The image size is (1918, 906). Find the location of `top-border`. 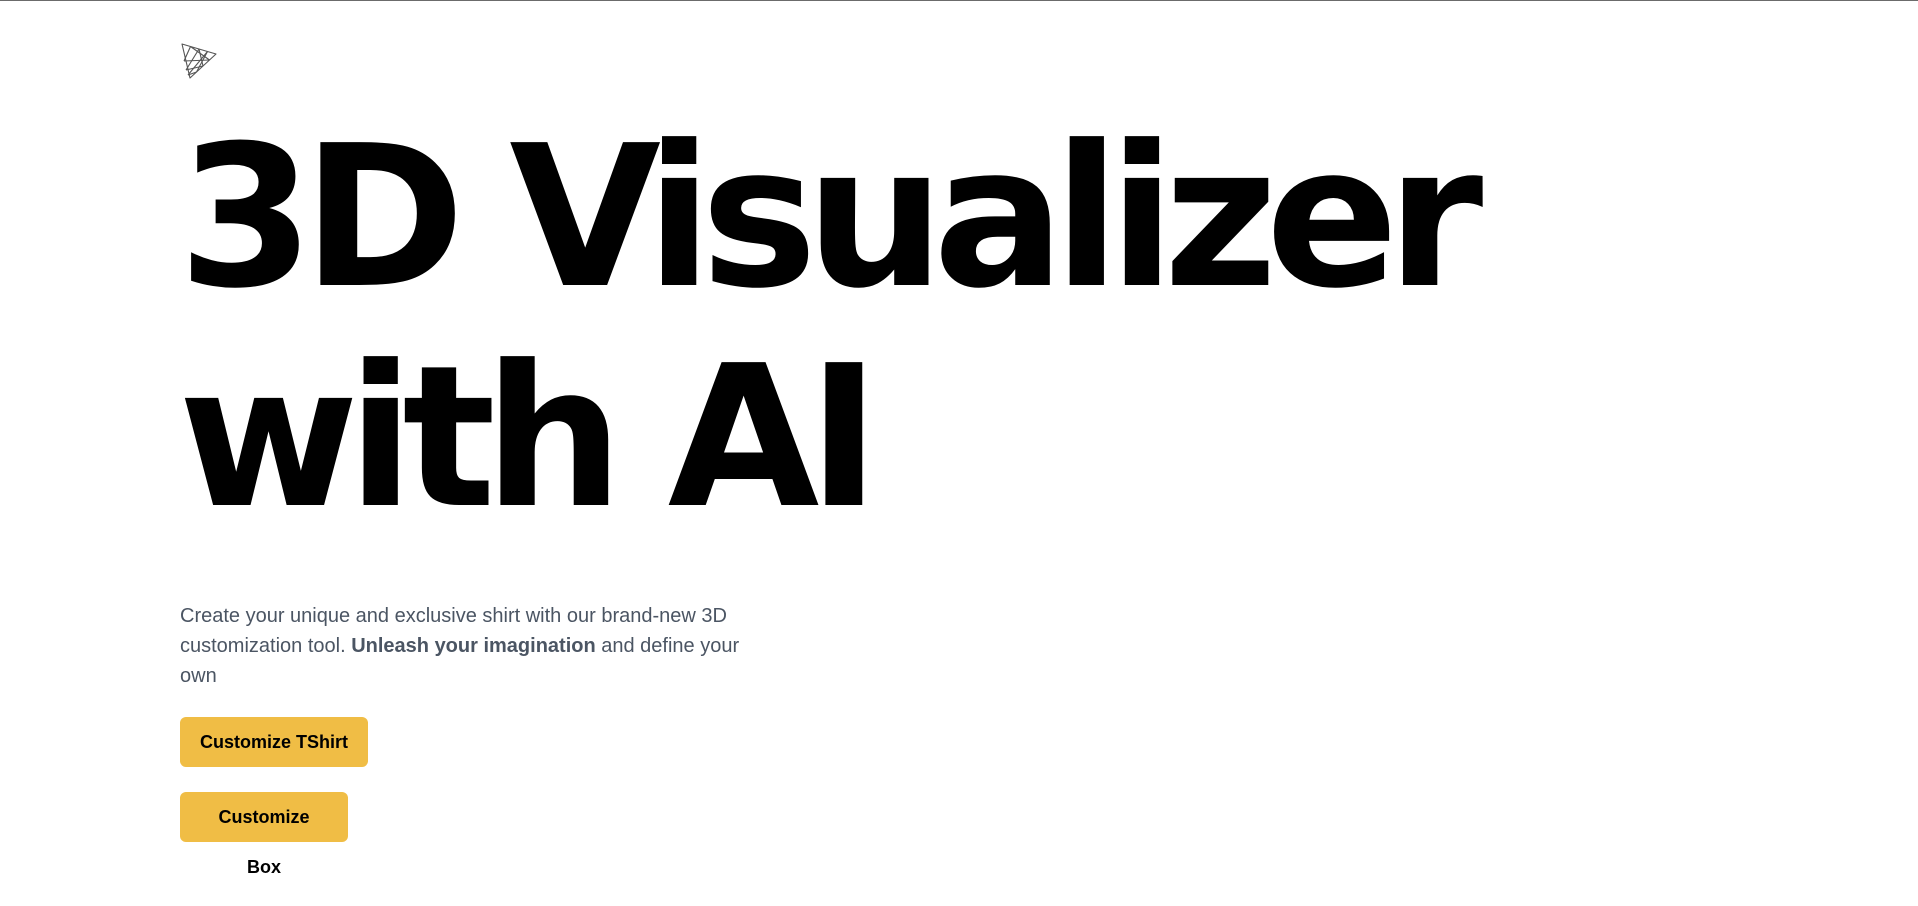

top-border is located at coordinates (959, 0).